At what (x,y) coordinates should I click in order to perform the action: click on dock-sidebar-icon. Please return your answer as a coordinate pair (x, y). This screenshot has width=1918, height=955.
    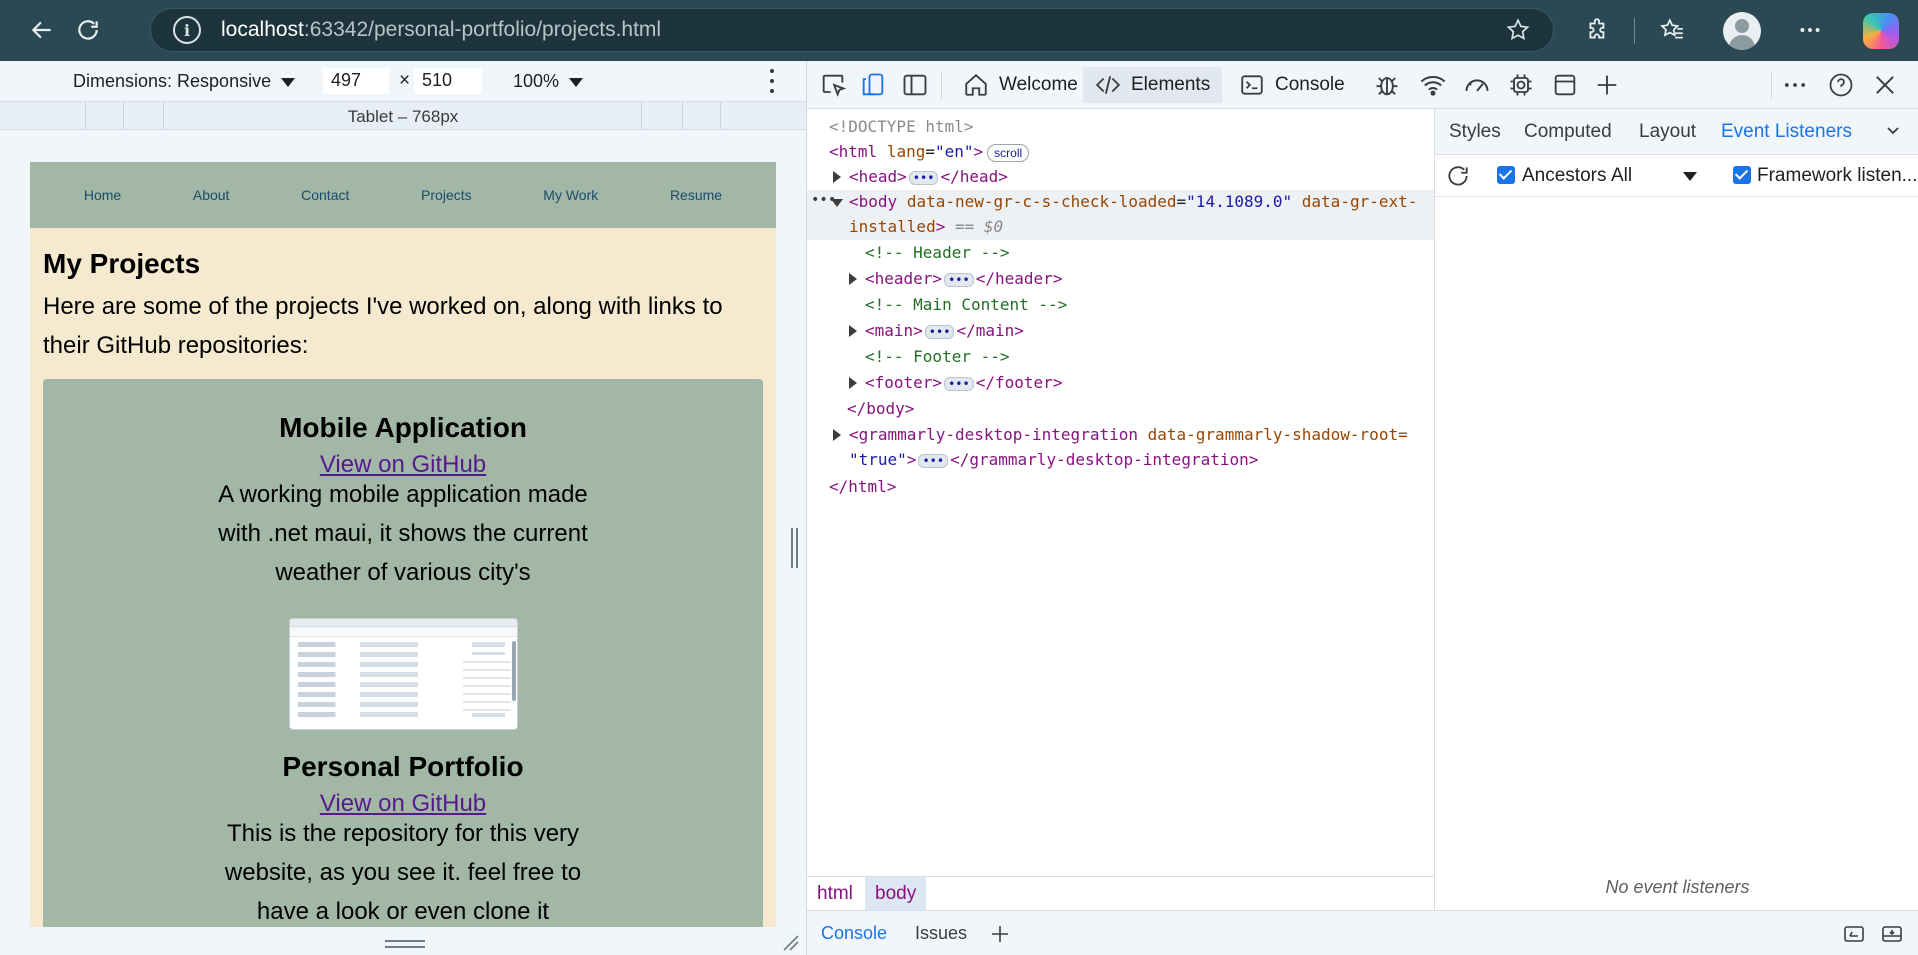
    Looking at the image, I should click on (915, 85).